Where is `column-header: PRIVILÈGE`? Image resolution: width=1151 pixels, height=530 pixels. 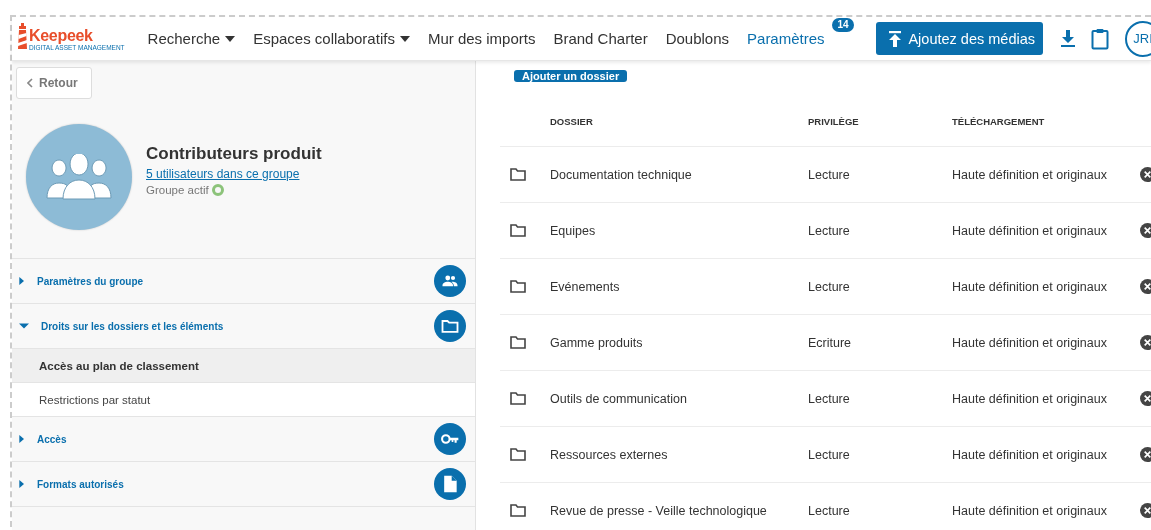
column-header: PRIVILÈGE is located at coordinates (834, 121).